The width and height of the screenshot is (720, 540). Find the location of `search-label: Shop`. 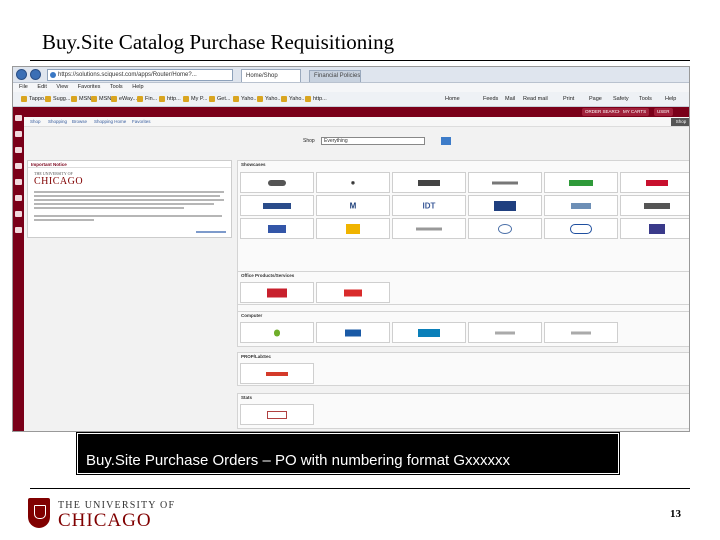

search-label: Shop is located at coordinates (309, 141).